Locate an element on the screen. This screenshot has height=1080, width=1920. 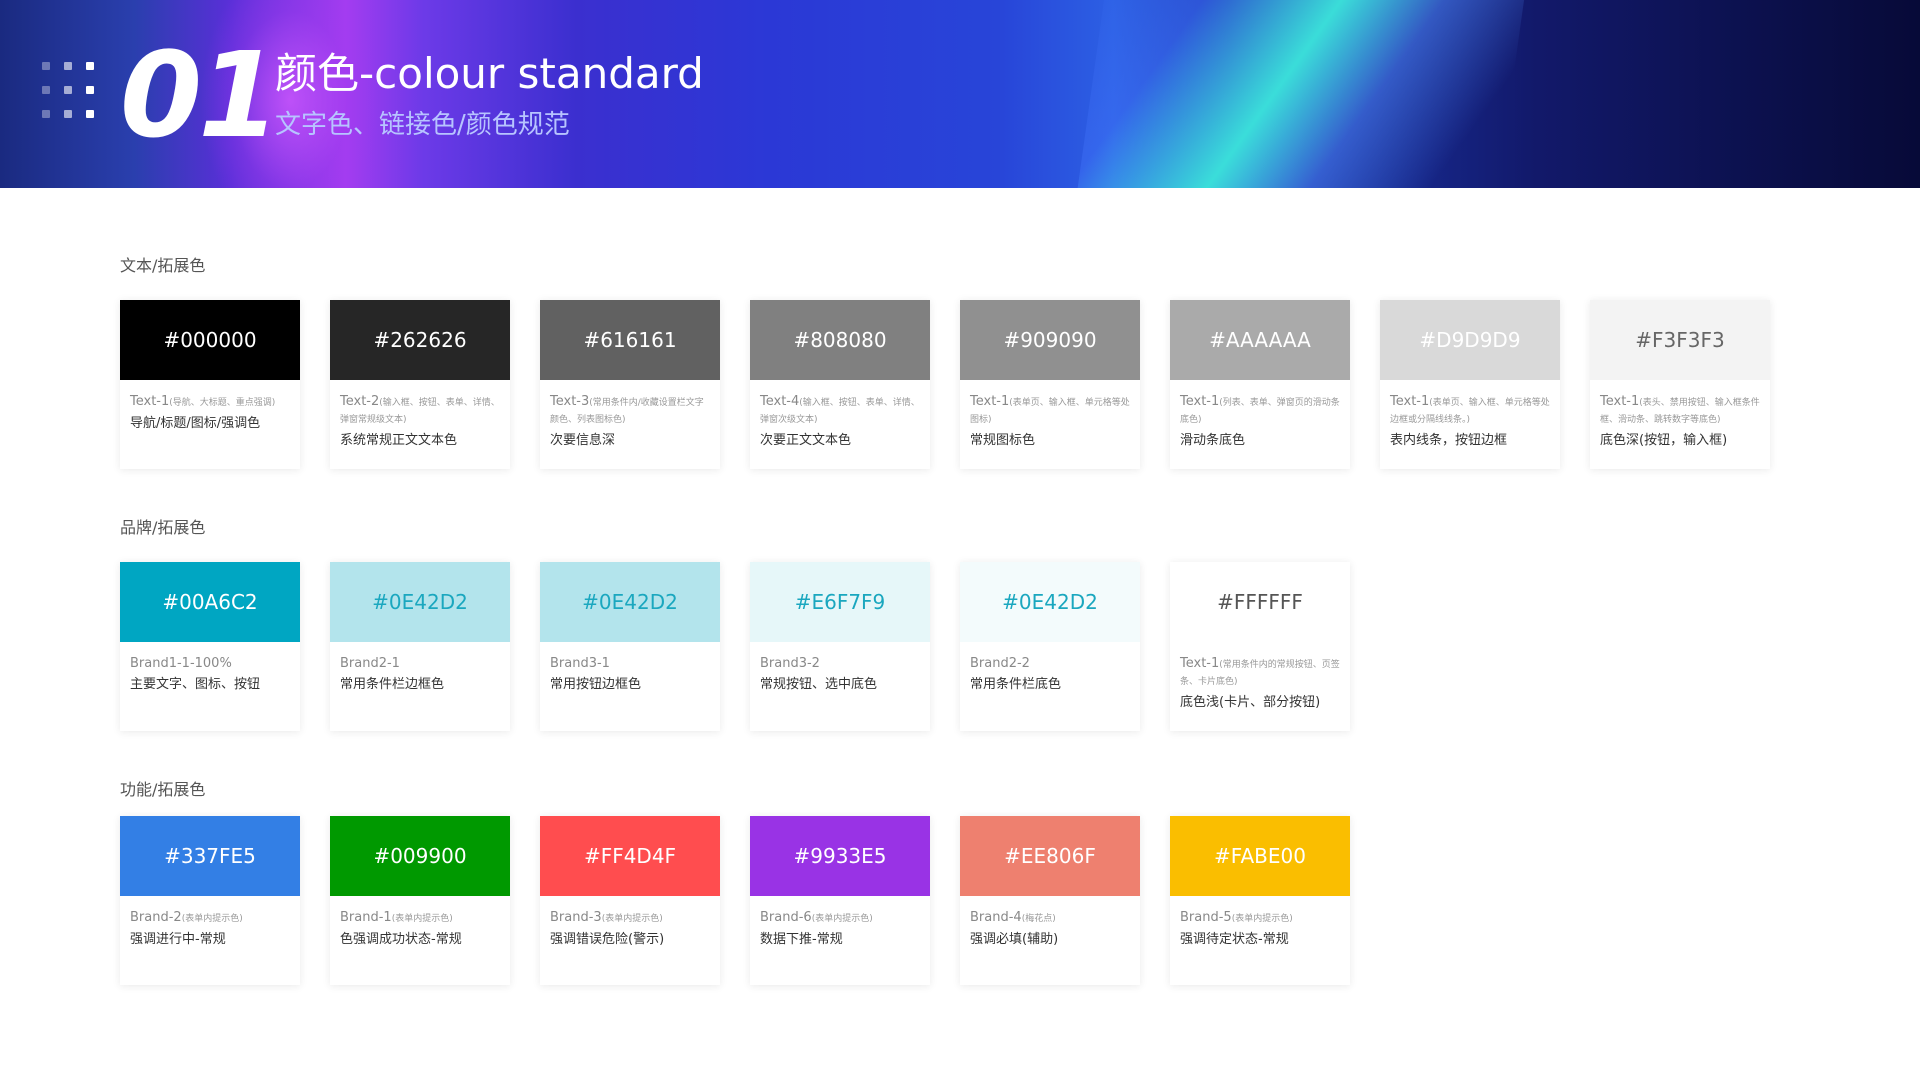
color-code-line: Text-1(导航、大标题、重点强调) is located at coordinates (210, 402).